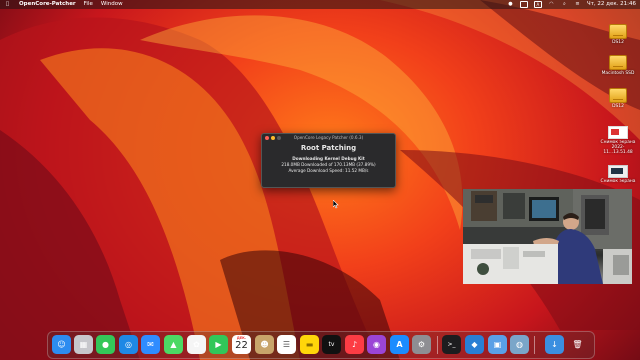  I want to click on dock-downloads-folder-icon: ↓, so click(554, 344).